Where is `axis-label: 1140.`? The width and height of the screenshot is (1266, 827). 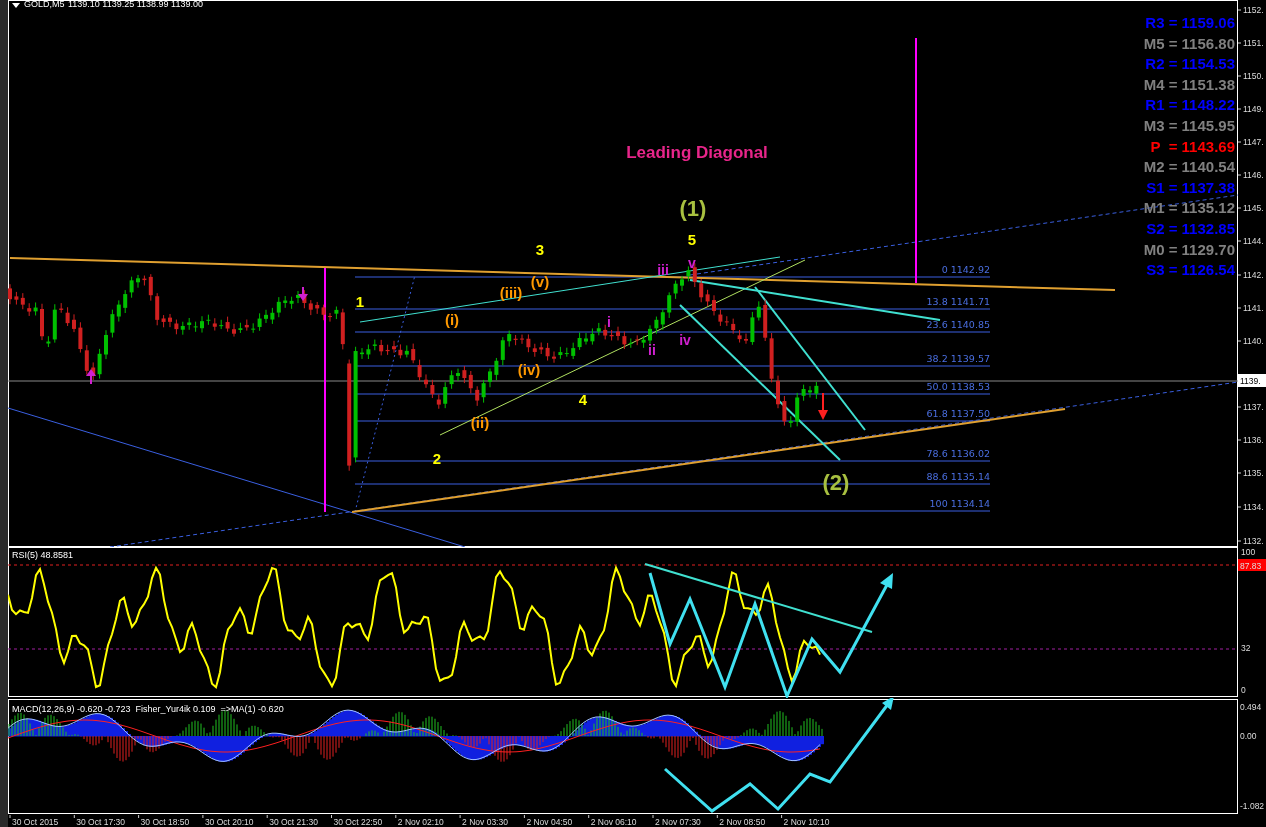
axis-label: 1140. is located at coordinates (1253, 341).